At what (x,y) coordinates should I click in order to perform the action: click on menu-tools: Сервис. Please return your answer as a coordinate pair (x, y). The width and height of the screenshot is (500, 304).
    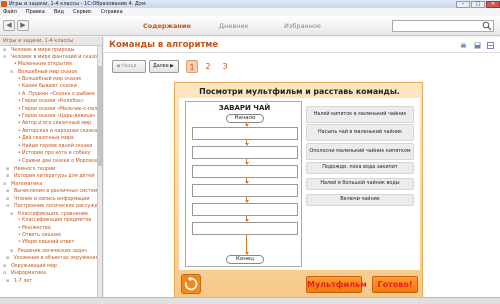
    Looking at the image, I should click on (82, 12).